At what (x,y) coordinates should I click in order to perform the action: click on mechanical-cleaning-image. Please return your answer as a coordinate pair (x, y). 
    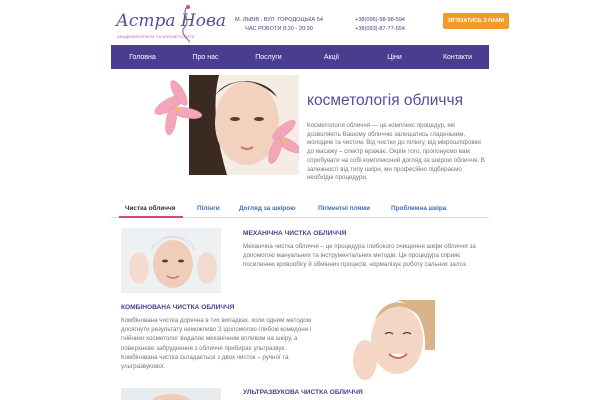
    Looking at the image, I should click on (171, 260).